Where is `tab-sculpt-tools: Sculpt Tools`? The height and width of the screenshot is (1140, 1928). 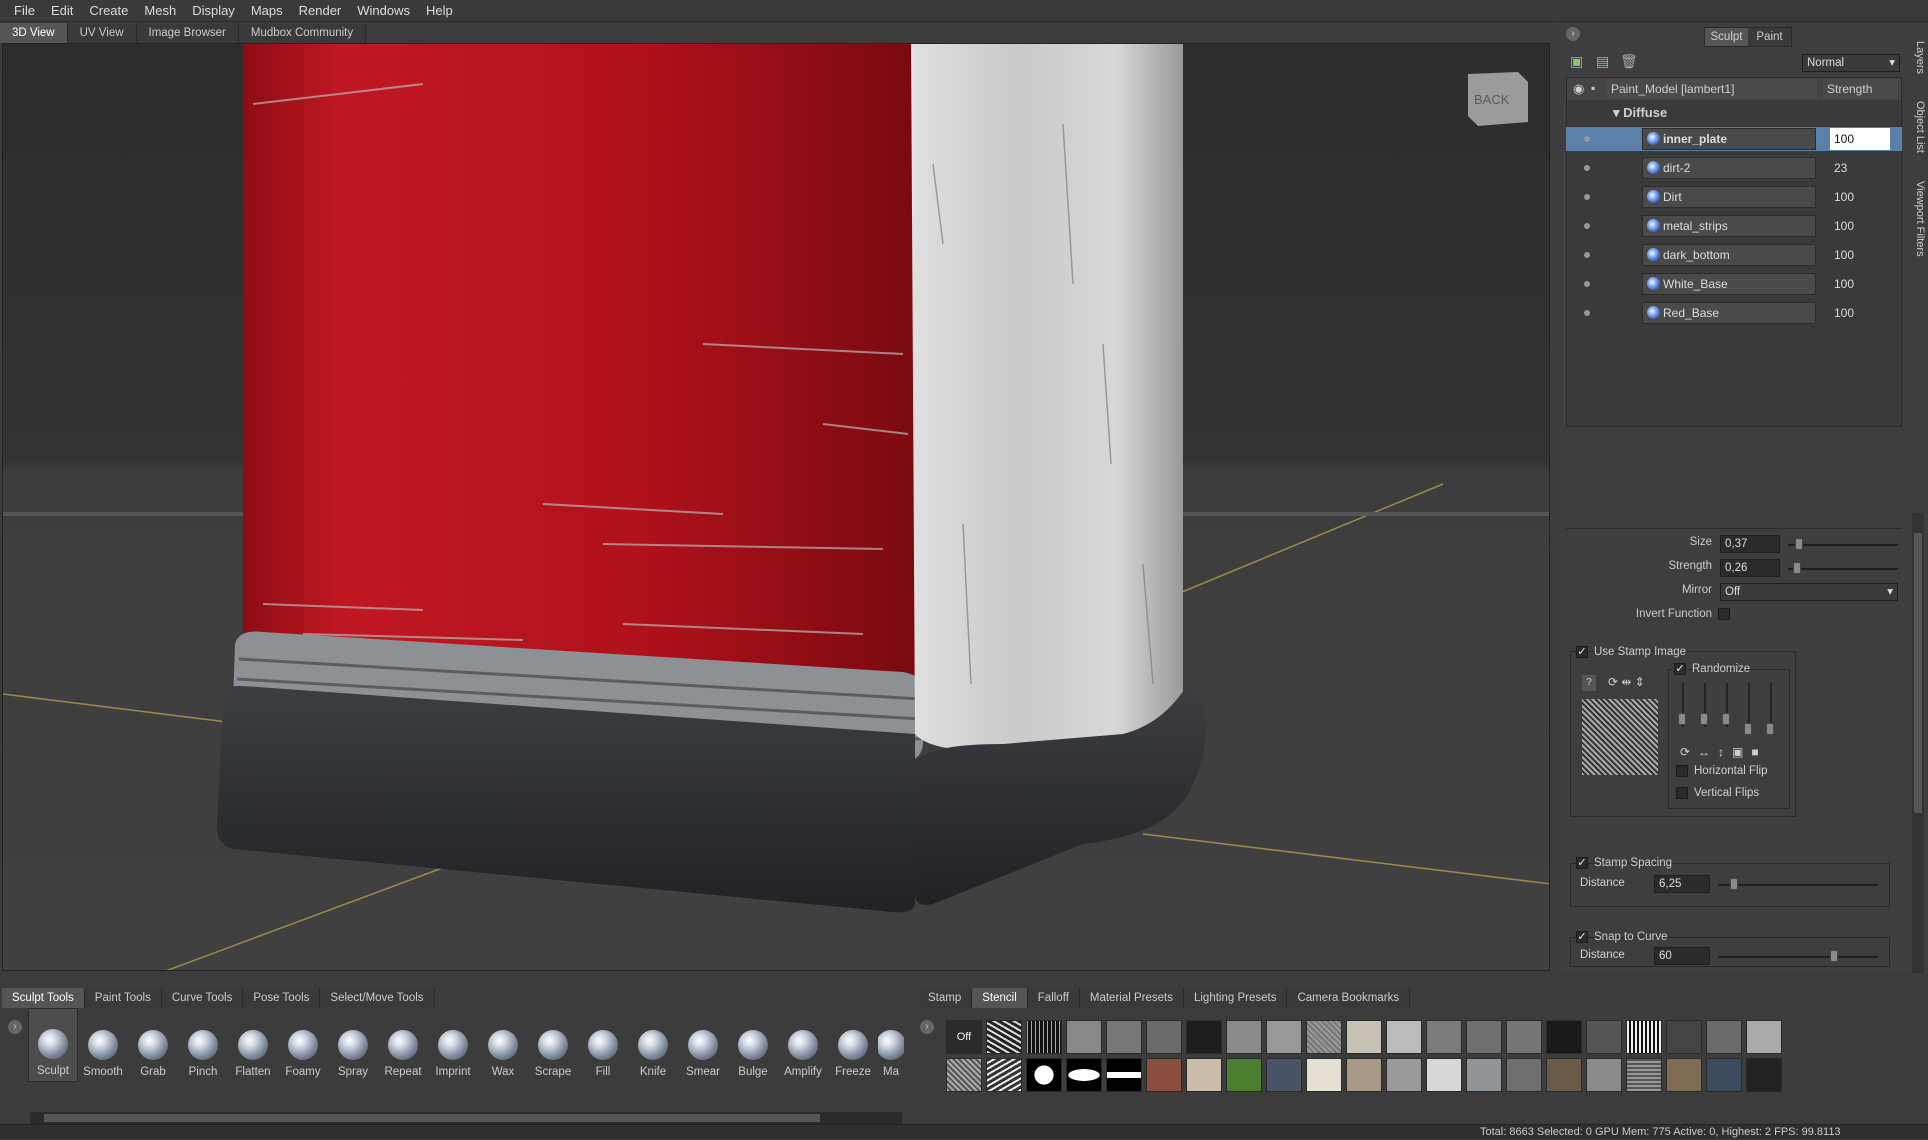
tab-sculpt-tools: Sculpt Tools is located at coordinates (43, 998).